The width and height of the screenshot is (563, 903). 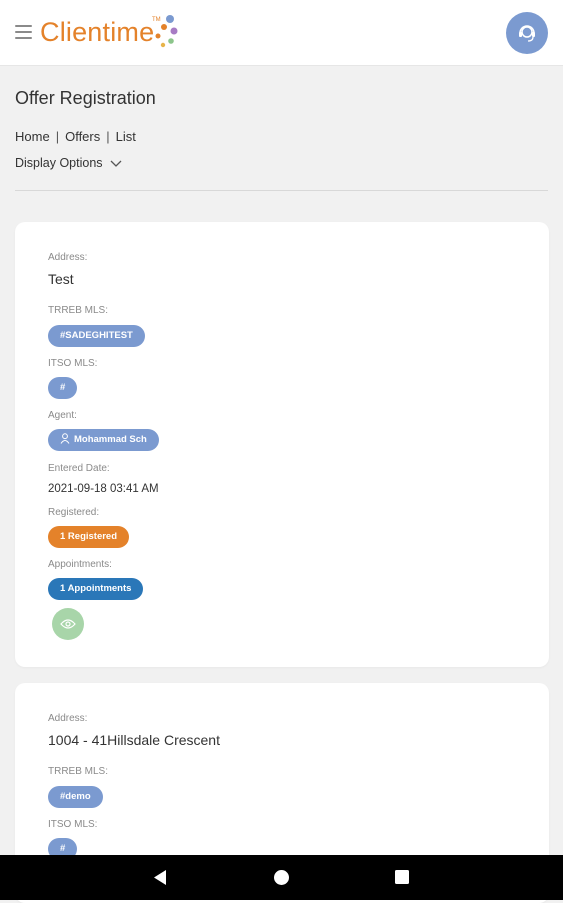 I want to click on entered-date-label: Entered Date:, so click(x=79, y=468).